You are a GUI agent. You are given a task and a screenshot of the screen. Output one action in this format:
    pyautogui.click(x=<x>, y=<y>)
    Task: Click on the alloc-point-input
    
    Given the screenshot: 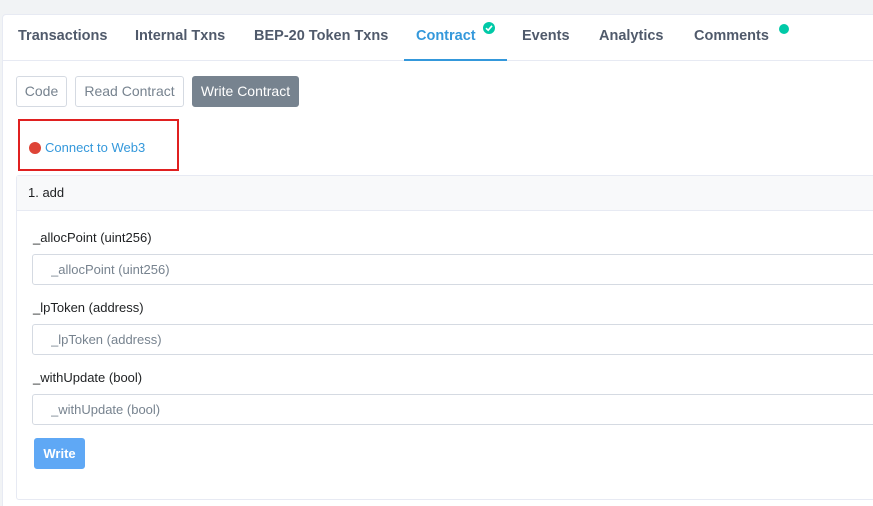 What is the action you would take?
    pyautogui.click(x=452, y=269)
    